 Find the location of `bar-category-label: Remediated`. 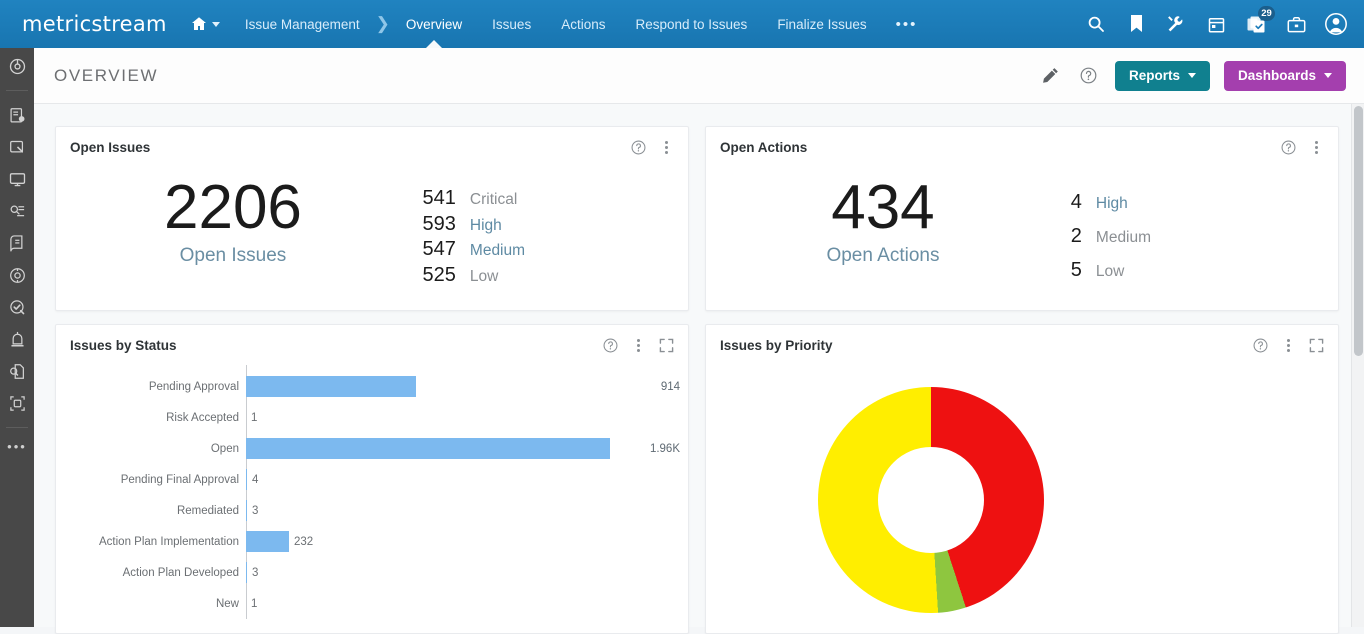

bar-category-label: Remediated is located at coordinates (207, 510).